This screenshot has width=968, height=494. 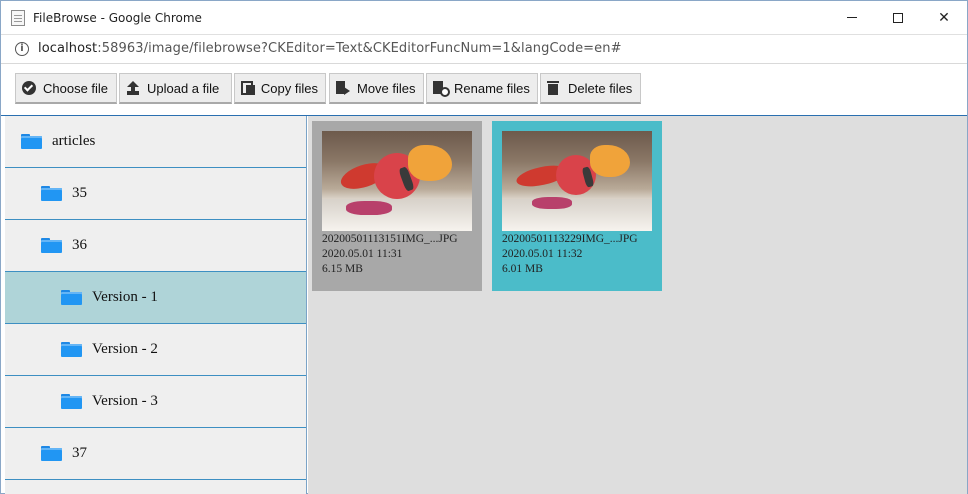 What do you see at coordinates (570, 239) in the screenshot?
I see `file-name: 20200501113229IMG_...JPG` at bounding box center [570, 239].